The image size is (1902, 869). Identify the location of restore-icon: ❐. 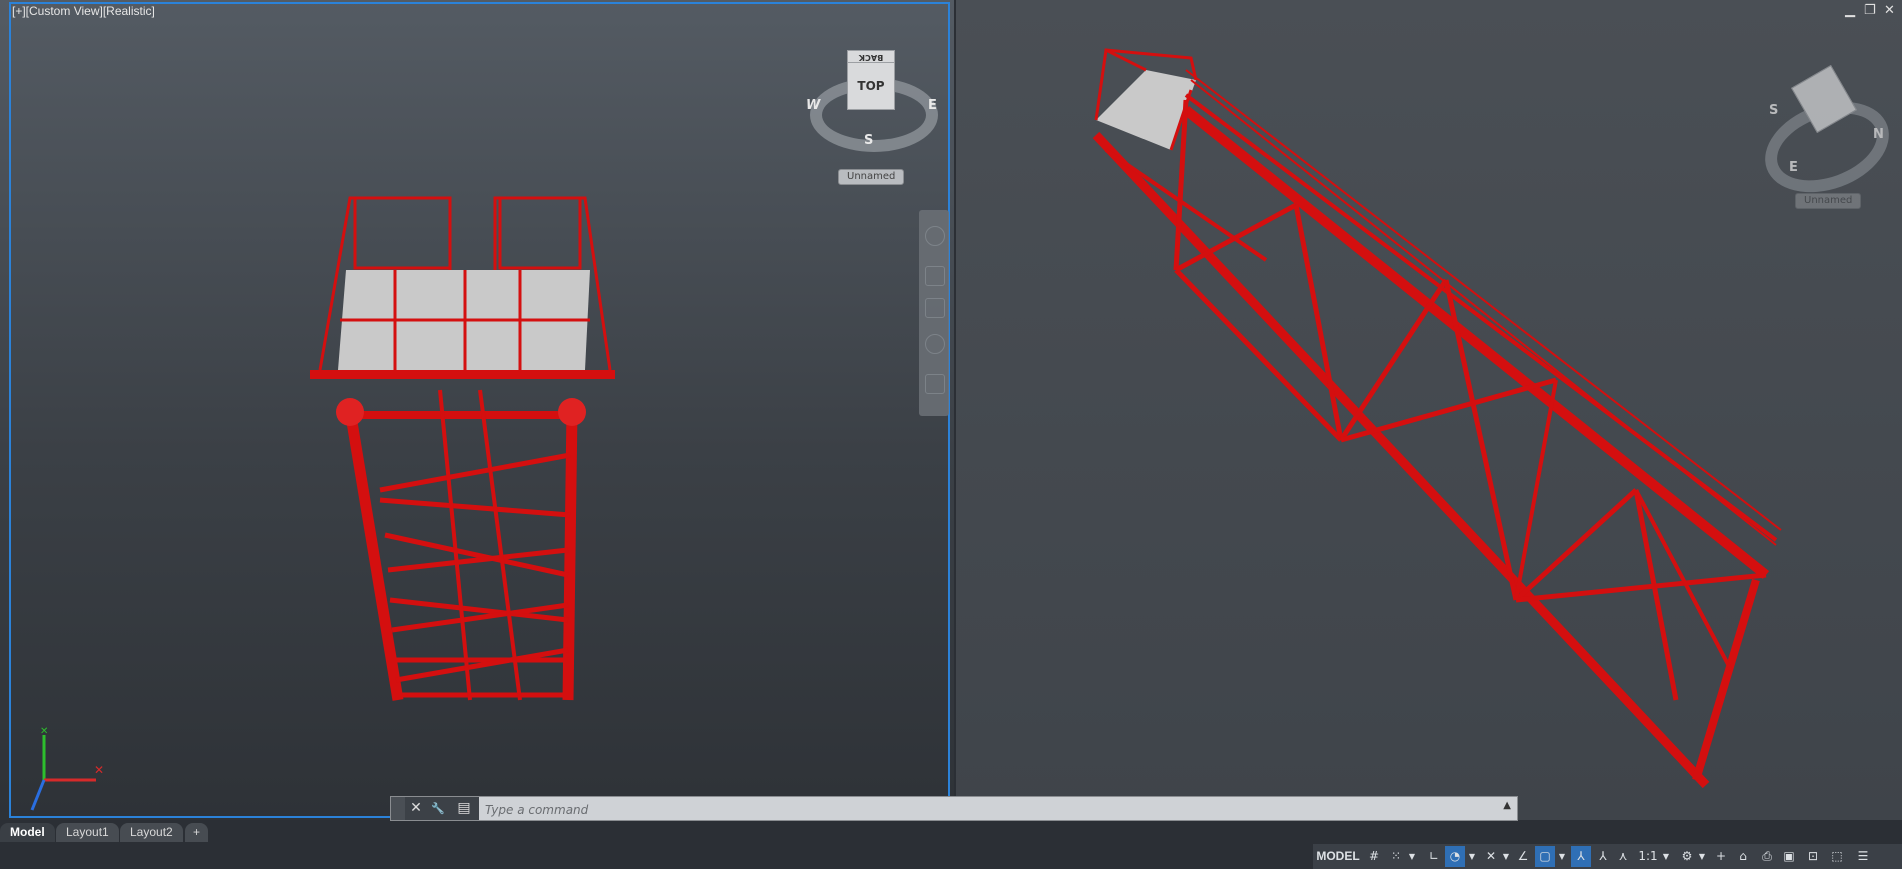
(1870, 10).